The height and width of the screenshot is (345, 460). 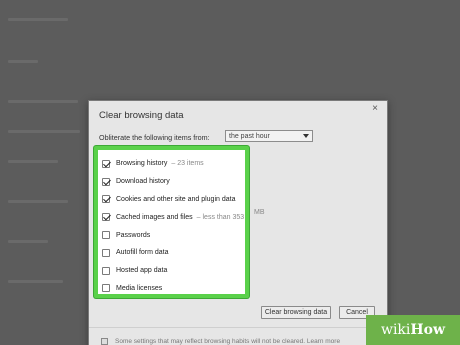 I want to click on checklist-item-hosted-app-data: Hosted app data, so click(x=171, y=271).